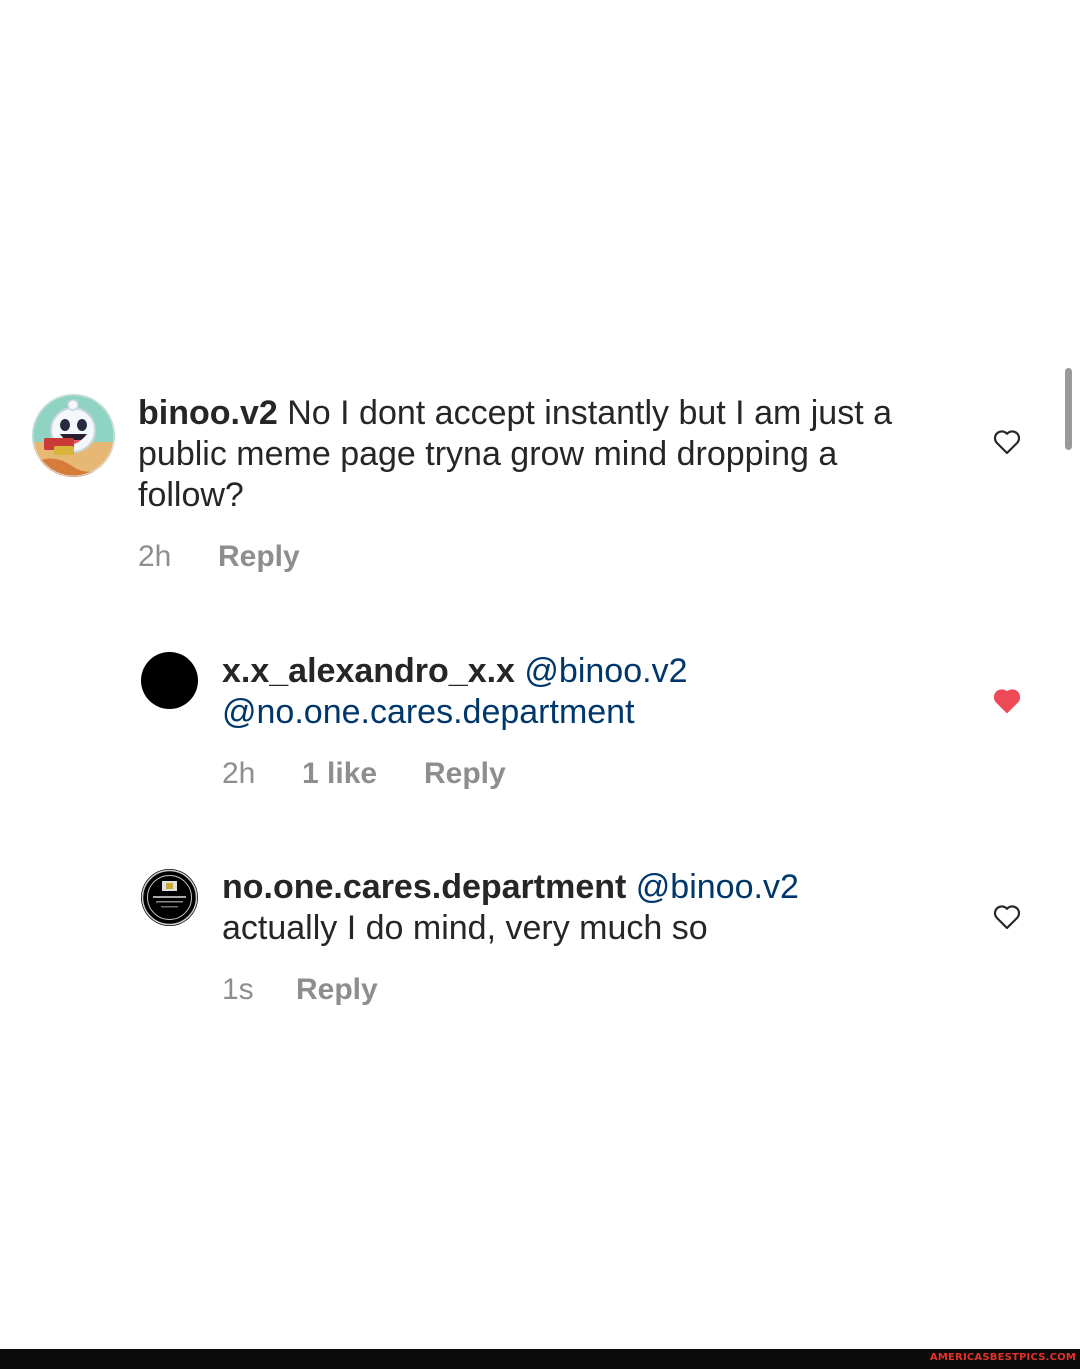 The width and height of the screenshot is (1080, 1369). I want to click on scrollbar, so click(1068, 409).